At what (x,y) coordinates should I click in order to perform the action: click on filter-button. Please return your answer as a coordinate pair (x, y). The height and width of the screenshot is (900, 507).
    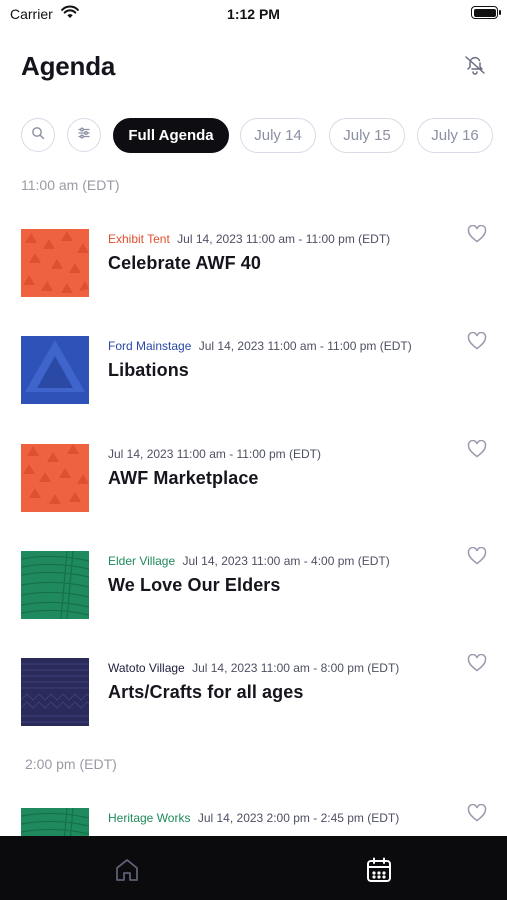
    Looking at the image, I should click on (84, 135).